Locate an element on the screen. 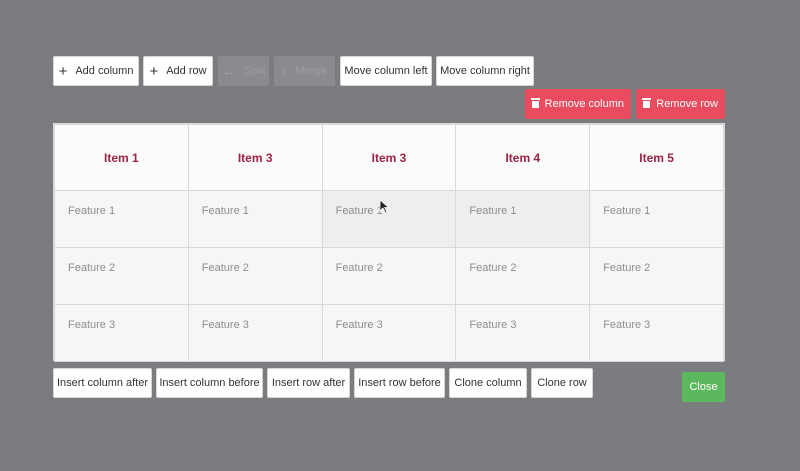 The height and width of the screenshot is (471, 800). clone-row-label: Clone row is located at coordinates (562, 383).